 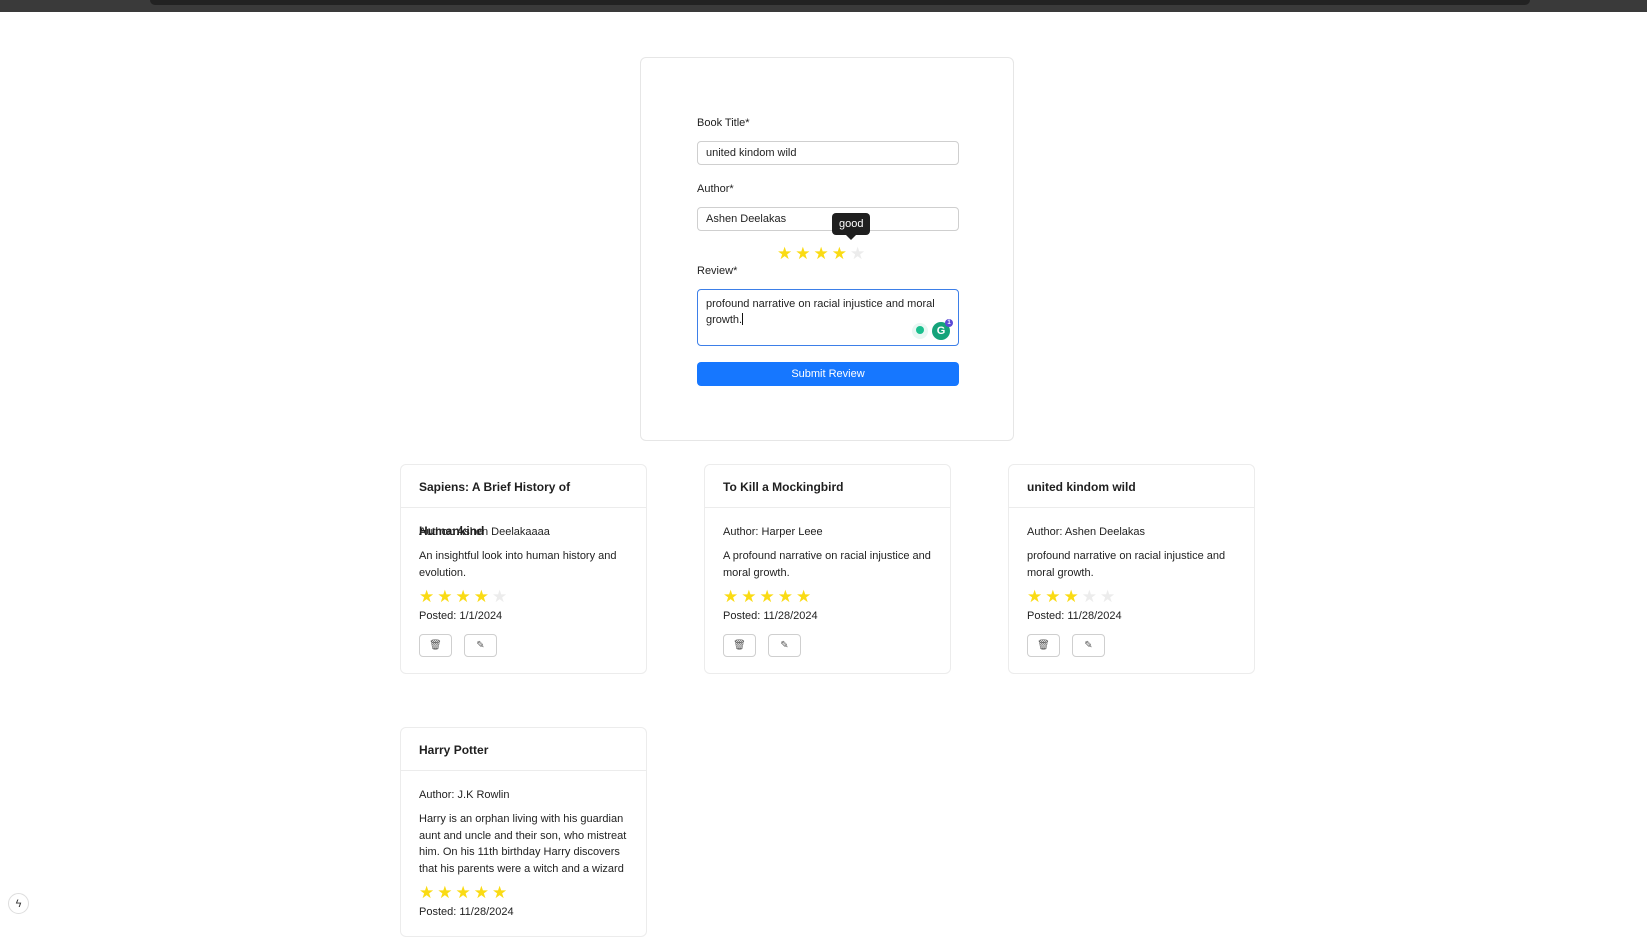 I want to click on rating-tooltip: good, so click(x=851, y=226).